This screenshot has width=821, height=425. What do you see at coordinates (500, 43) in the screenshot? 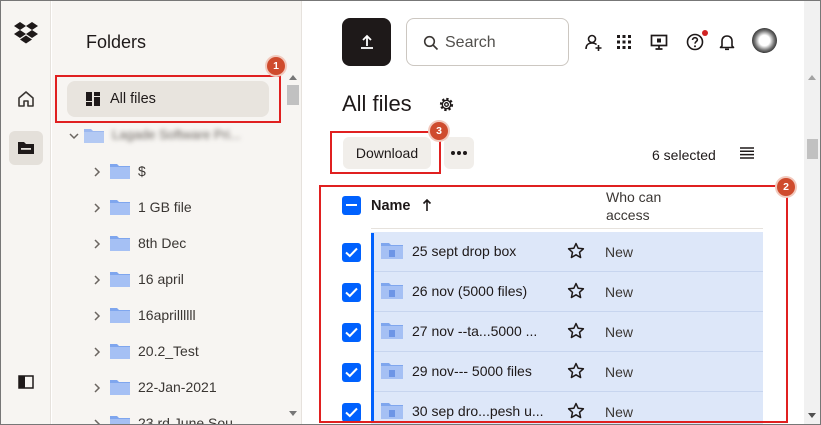
I see `search-input` at bounding box center [500, 43].